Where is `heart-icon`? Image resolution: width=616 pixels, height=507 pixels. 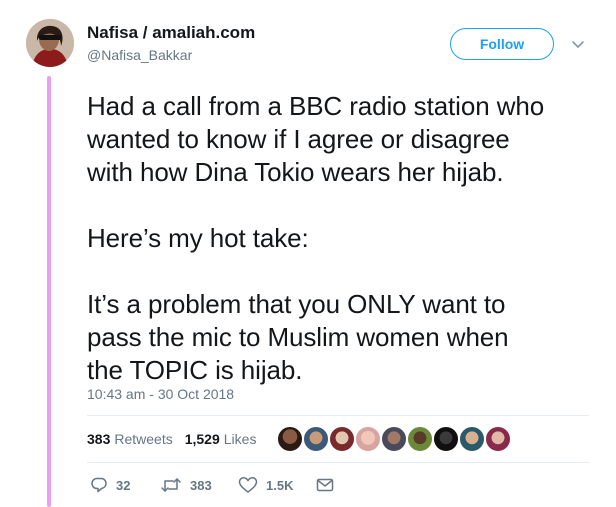 heart-icon is located at coordinates (248, 485).